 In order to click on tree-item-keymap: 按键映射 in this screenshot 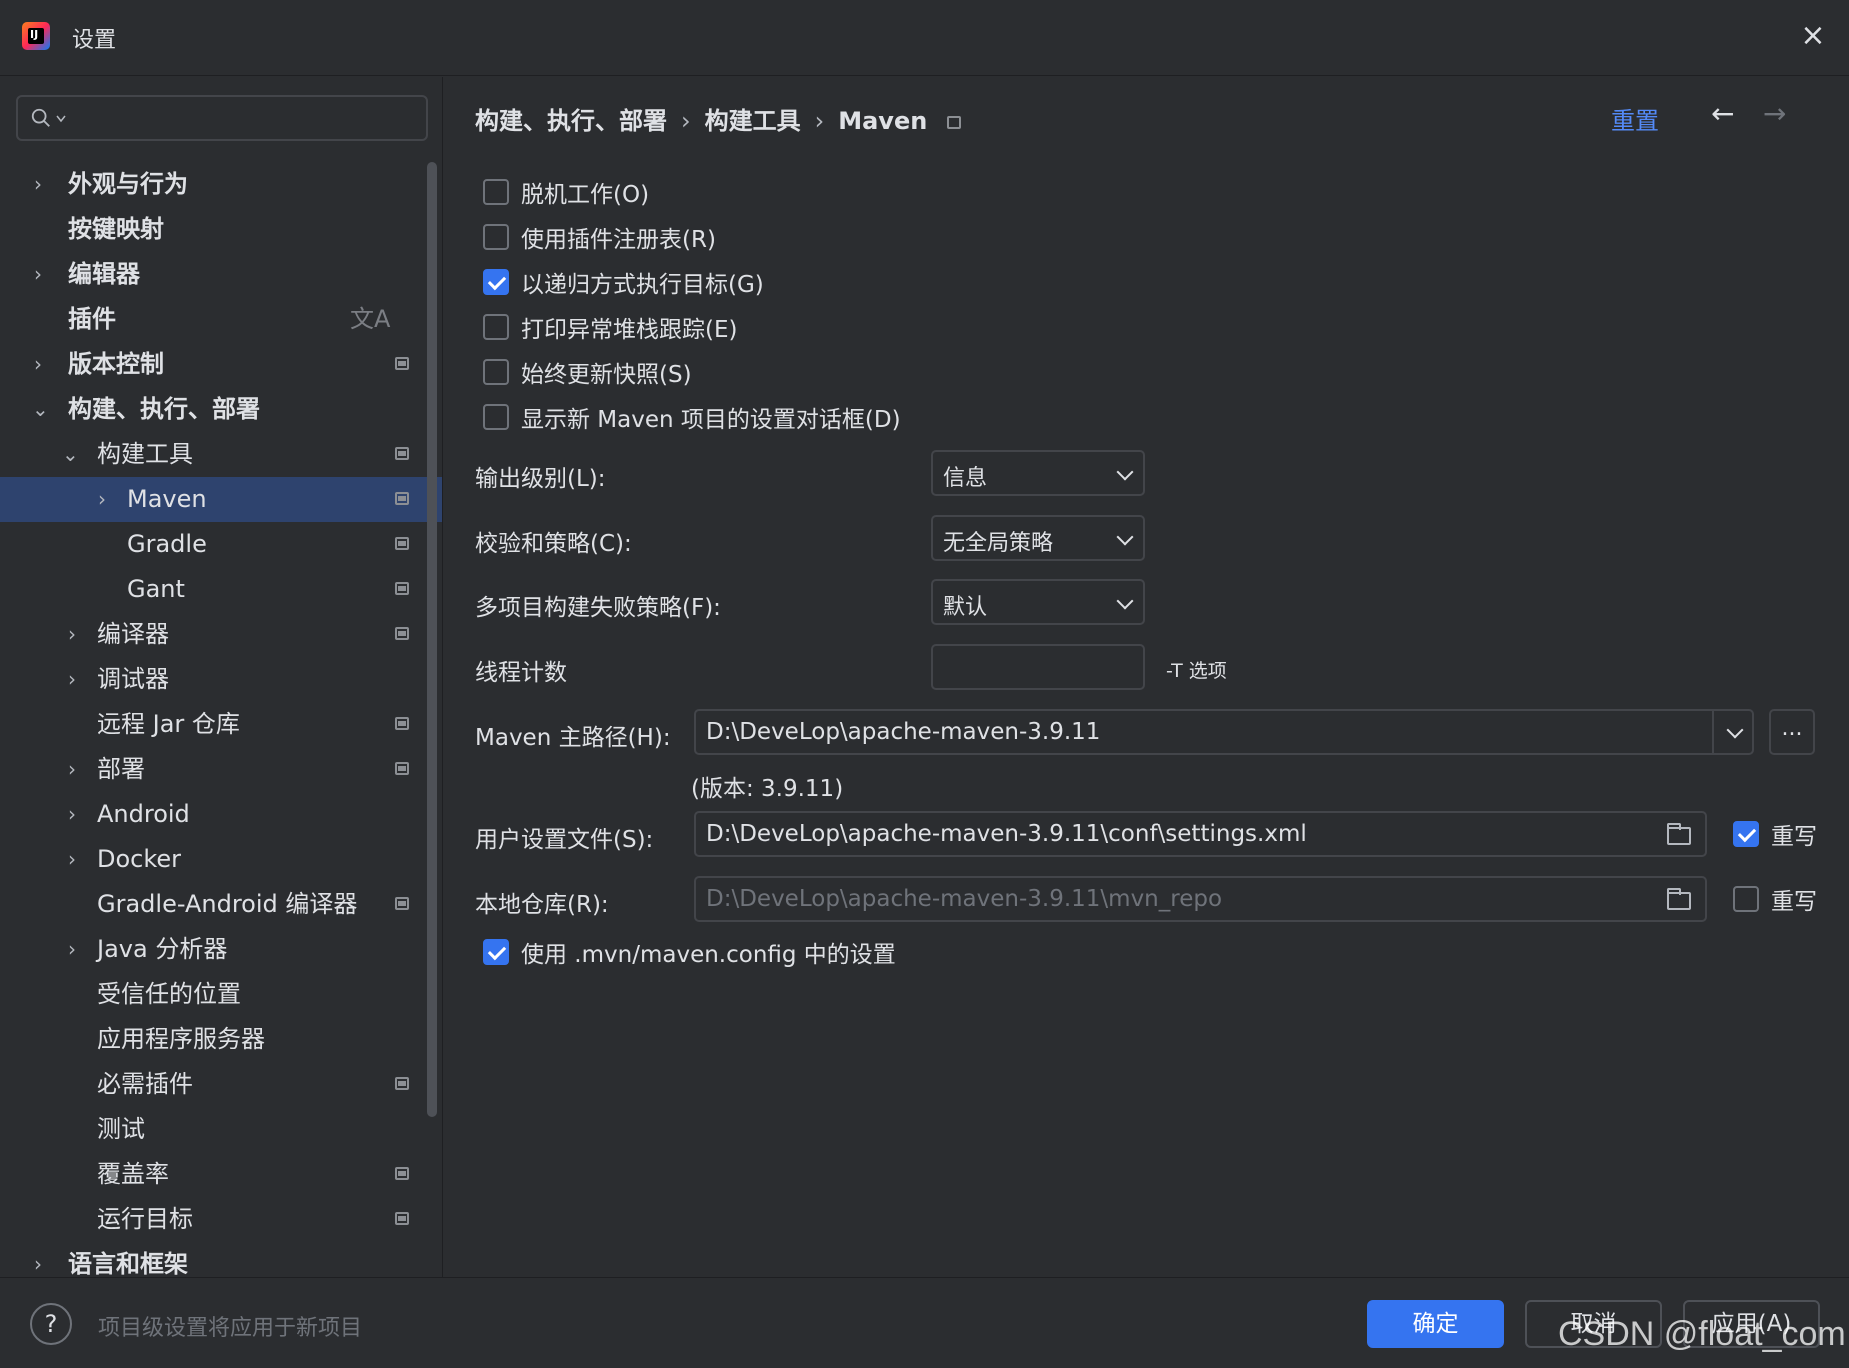, I will do `click(221, 229)`.